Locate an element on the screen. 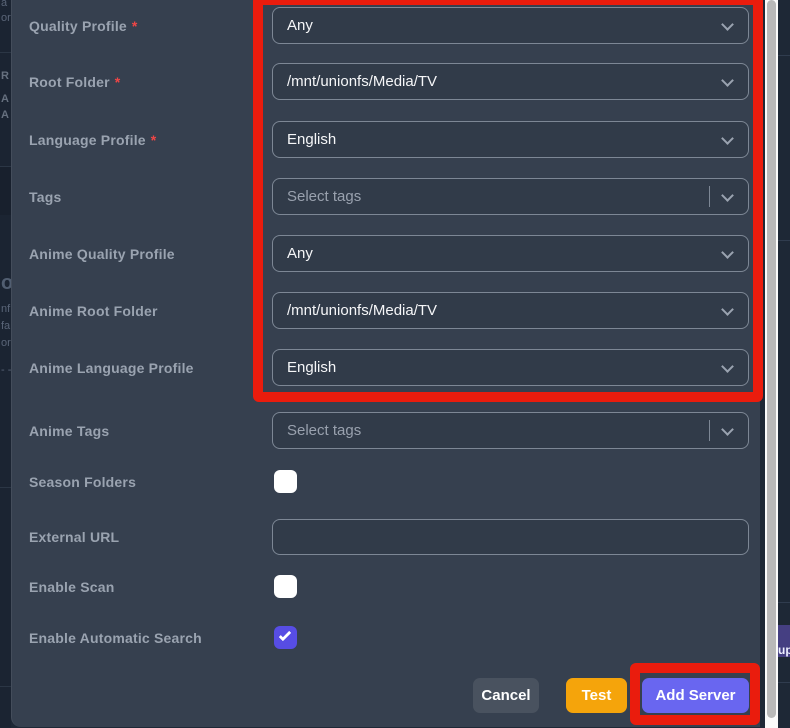 The height and width of the screenshot is (728, 790). anime-root-folder-label: Anime Root Folder is located at coordinates (93, 310).